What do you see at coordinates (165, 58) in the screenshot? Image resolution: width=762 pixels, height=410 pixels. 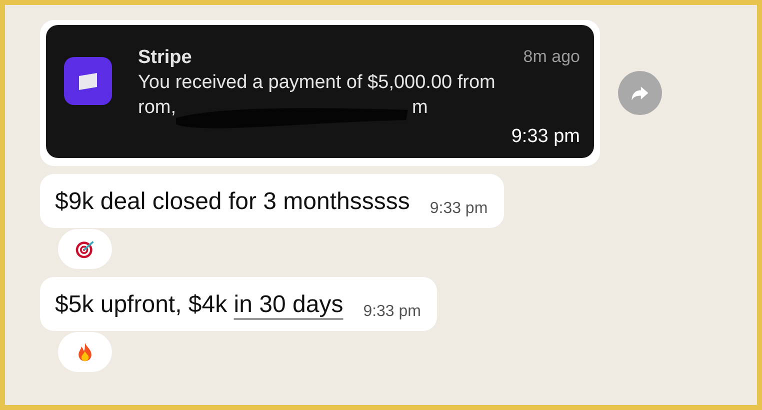 I see `app-name: Stripe` at bounding box center [165, 58].